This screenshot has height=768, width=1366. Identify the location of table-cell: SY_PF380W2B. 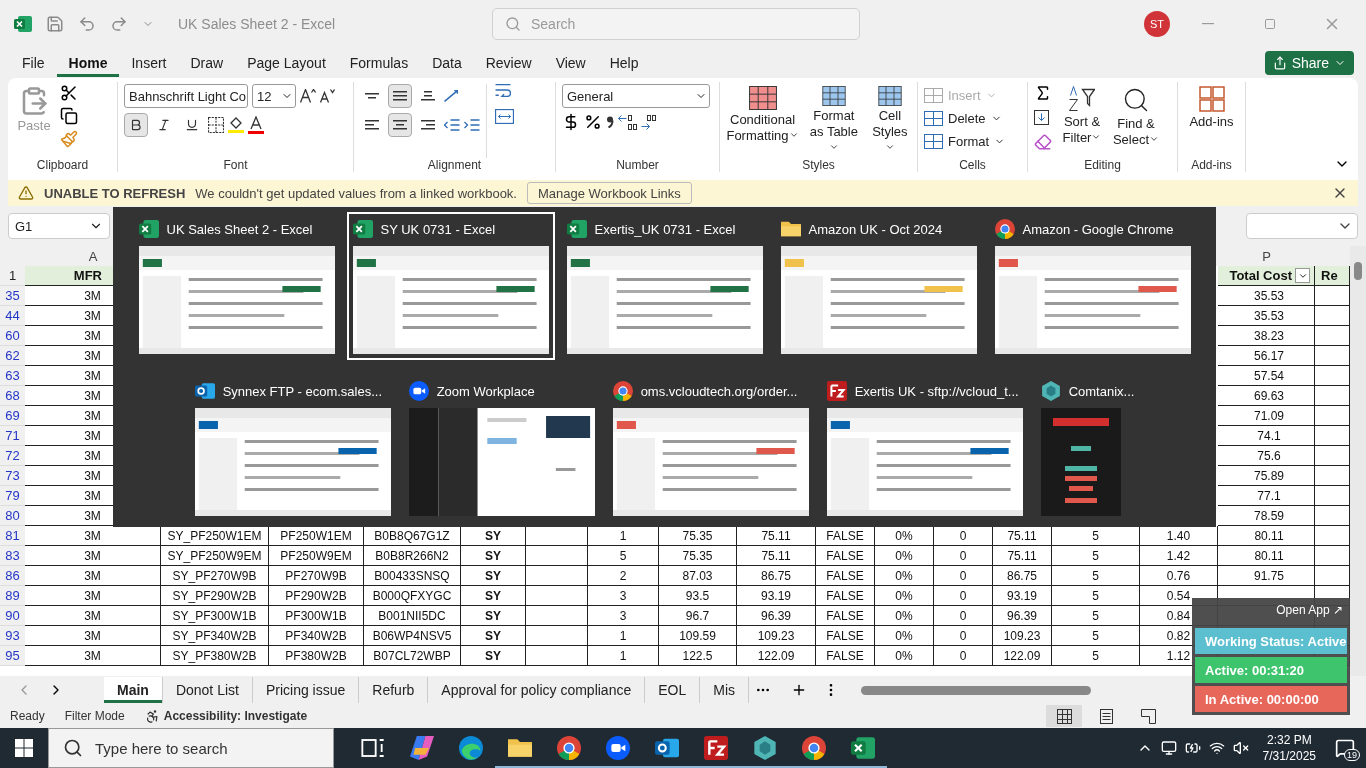
(215, 656).